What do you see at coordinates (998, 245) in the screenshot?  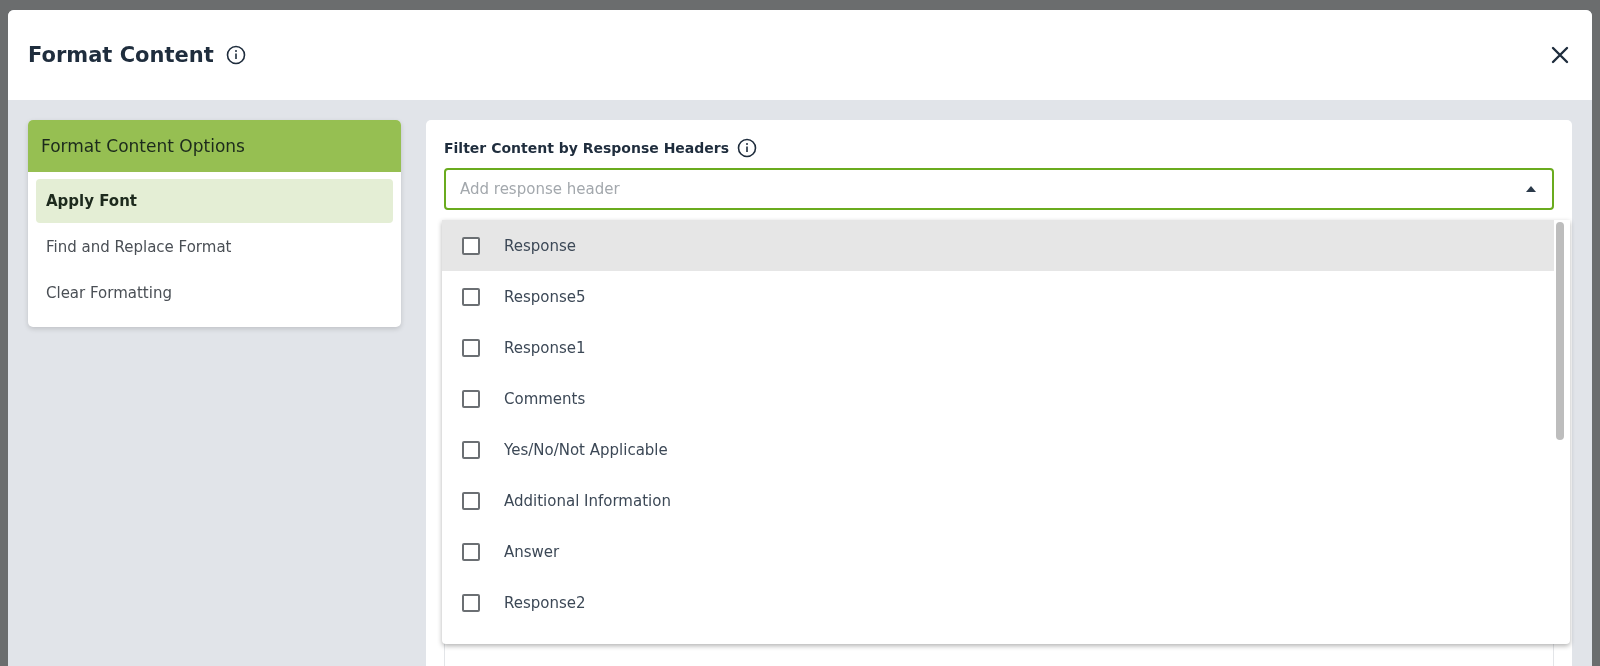 I see `menu-option: Response` at bounding box center [998, 245].